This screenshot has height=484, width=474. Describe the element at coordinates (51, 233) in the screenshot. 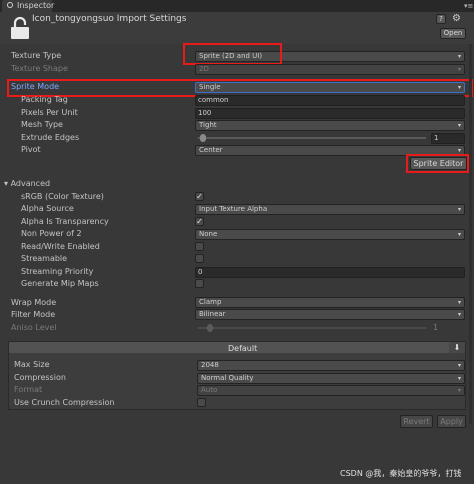

I see `non-power-of-2-label: Non Power of 2` at that location.